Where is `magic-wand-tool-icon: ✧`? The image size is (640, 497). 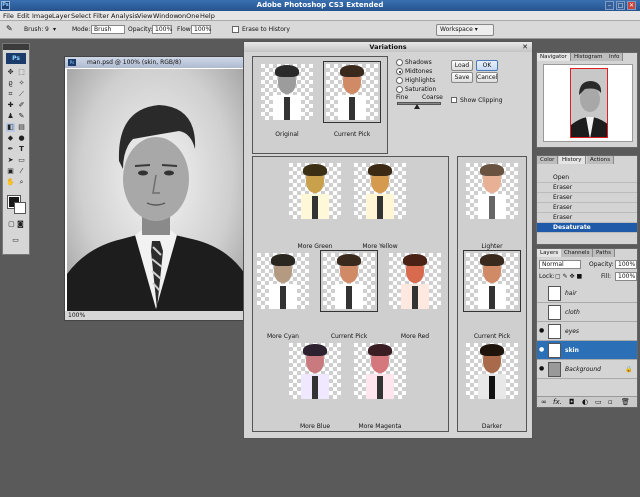
magic-wand-tool-icon: ✧ is located at coordinates (21, 83).